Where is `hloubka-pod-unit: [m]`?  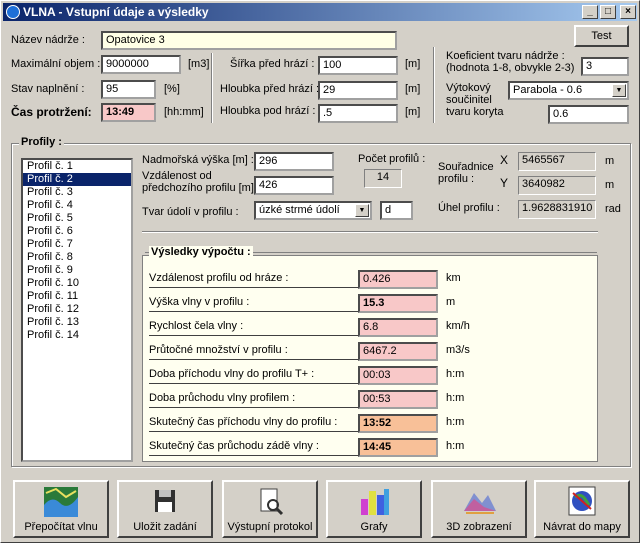 hloubka-pod-unit: [m] is located at coordinates (413, 112).